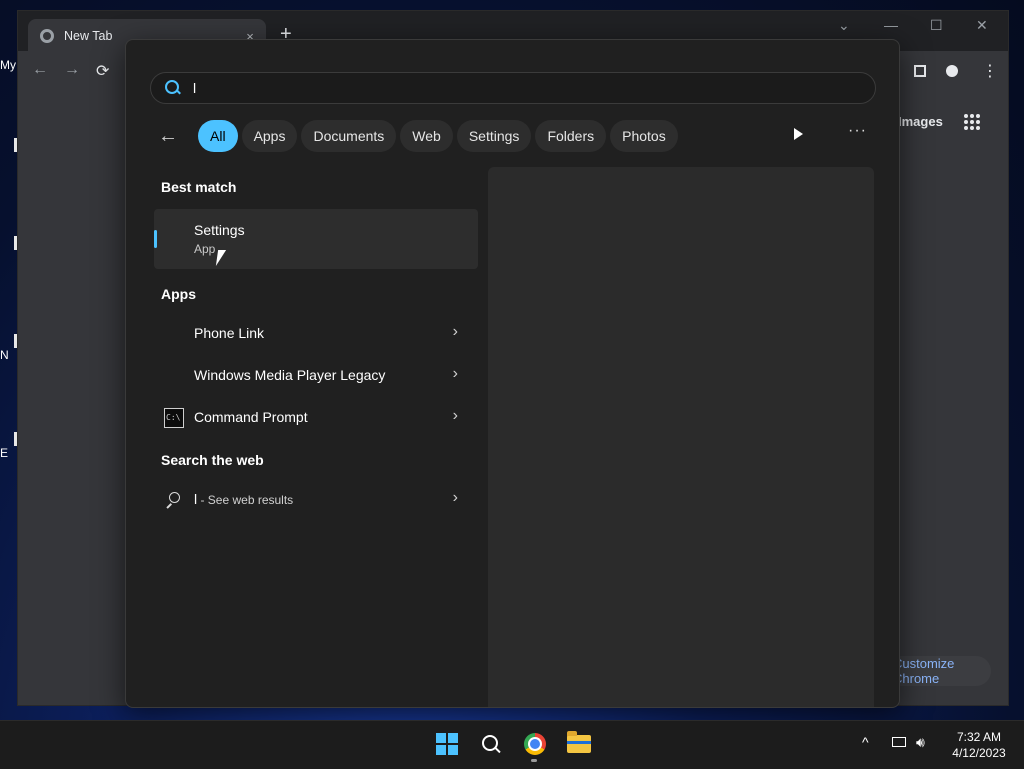 The height and width of the screenshot is (769, 1024). I want to click on chrome-icon, so click(535, 744).